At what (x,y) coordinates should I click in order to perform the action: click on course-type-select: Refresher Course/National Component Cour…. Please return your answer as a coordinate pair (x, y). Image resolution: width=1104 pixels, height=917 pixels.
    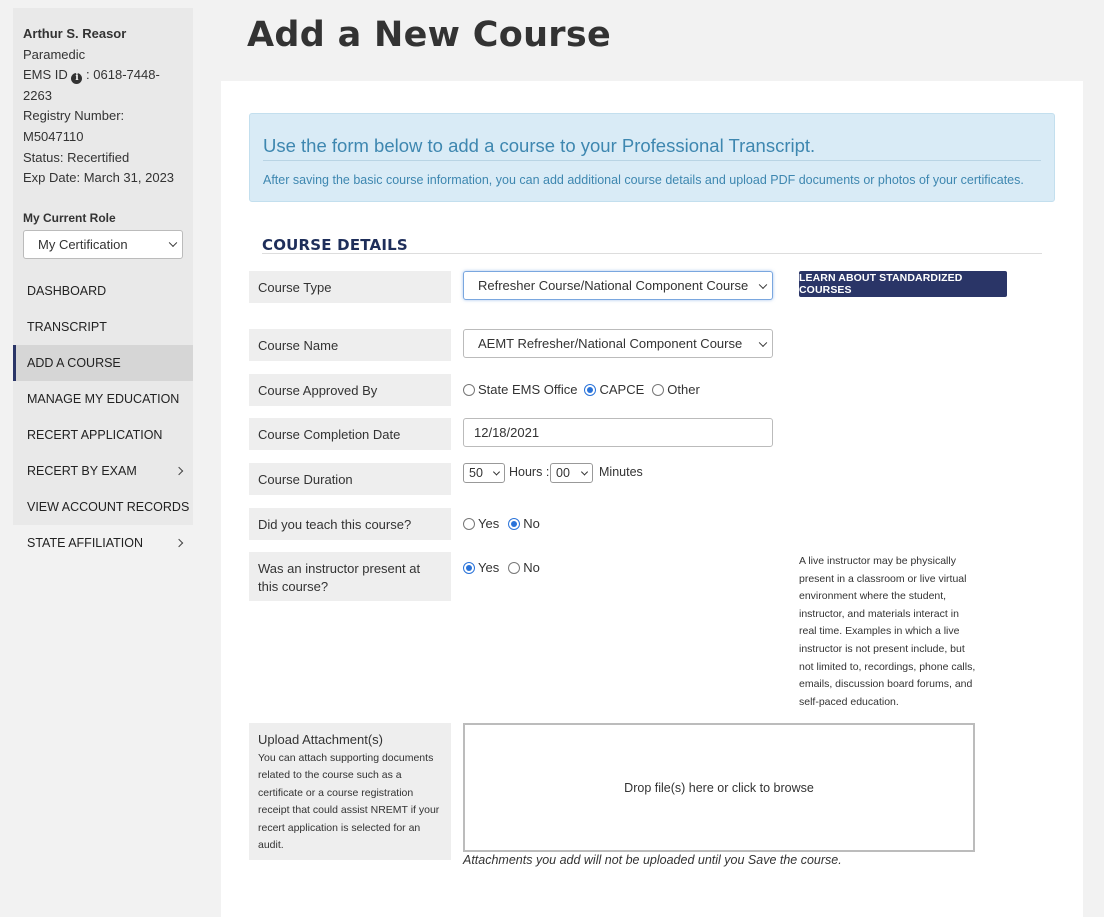
    Looking at the image, I should click on (618, 285).